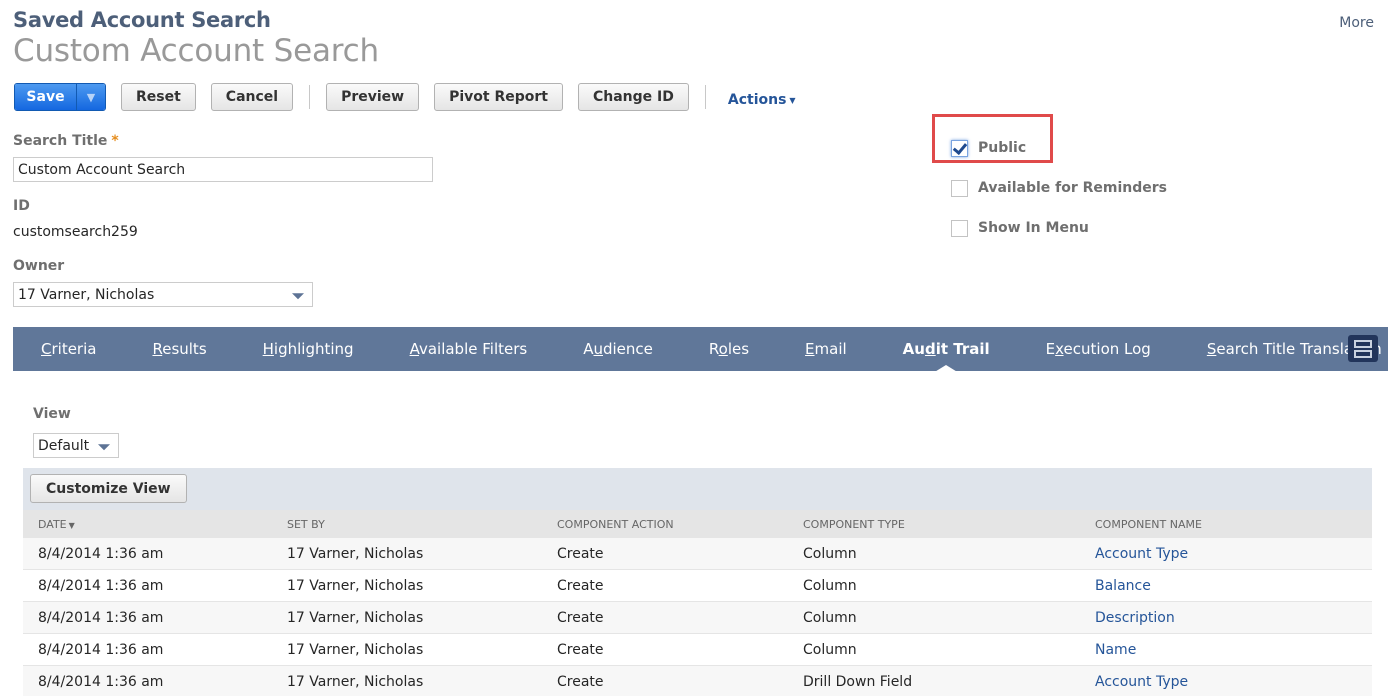  What do you see at coordinates (1356, 23) in the screenshot?
I see `more-link: More` at bounding box center [1356, 23].